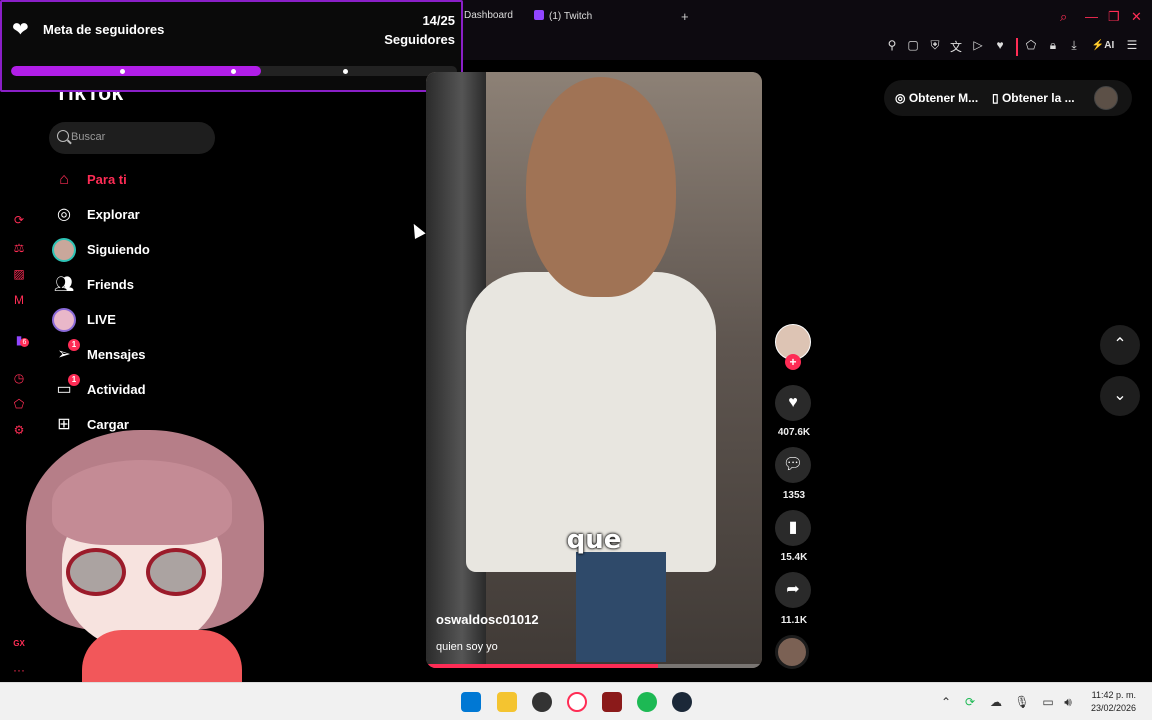  I want to click on vivaldi-icon, so click(612, 702).